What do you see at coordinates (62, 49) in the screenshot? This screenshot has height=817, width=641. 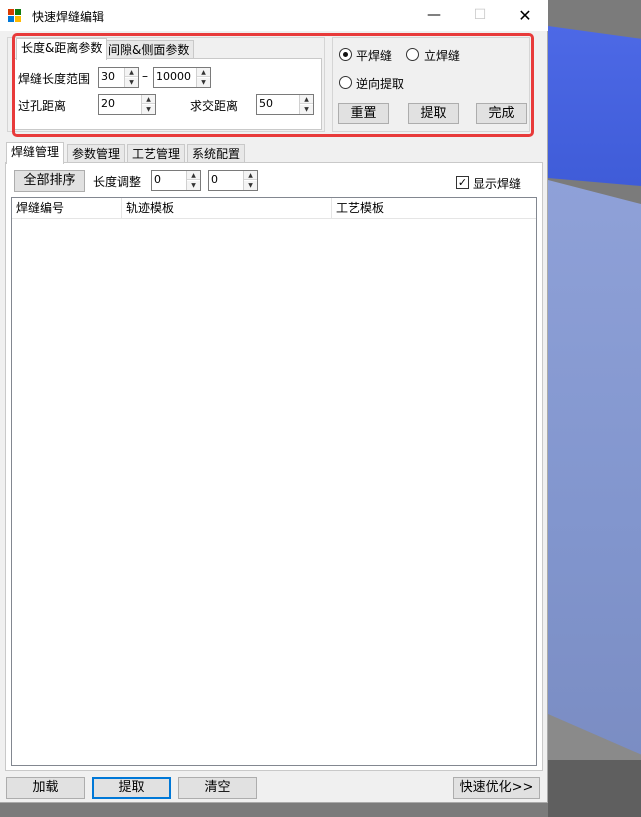 I see `tab-length-distance: 长度&距离参数` at bounding box center [62, 49].